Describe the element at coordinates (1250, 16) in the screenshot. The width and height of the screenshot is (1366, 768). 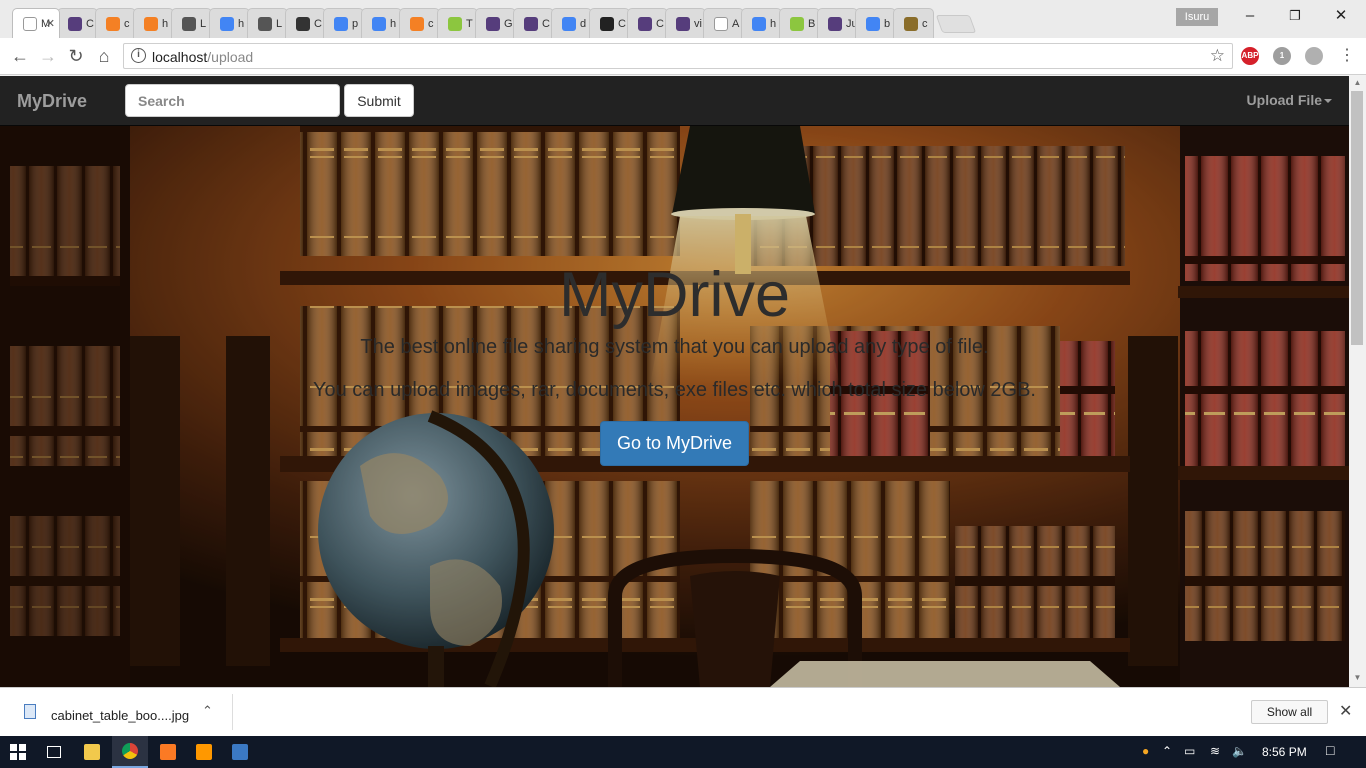
I see `minimize-icon: –` at that location.